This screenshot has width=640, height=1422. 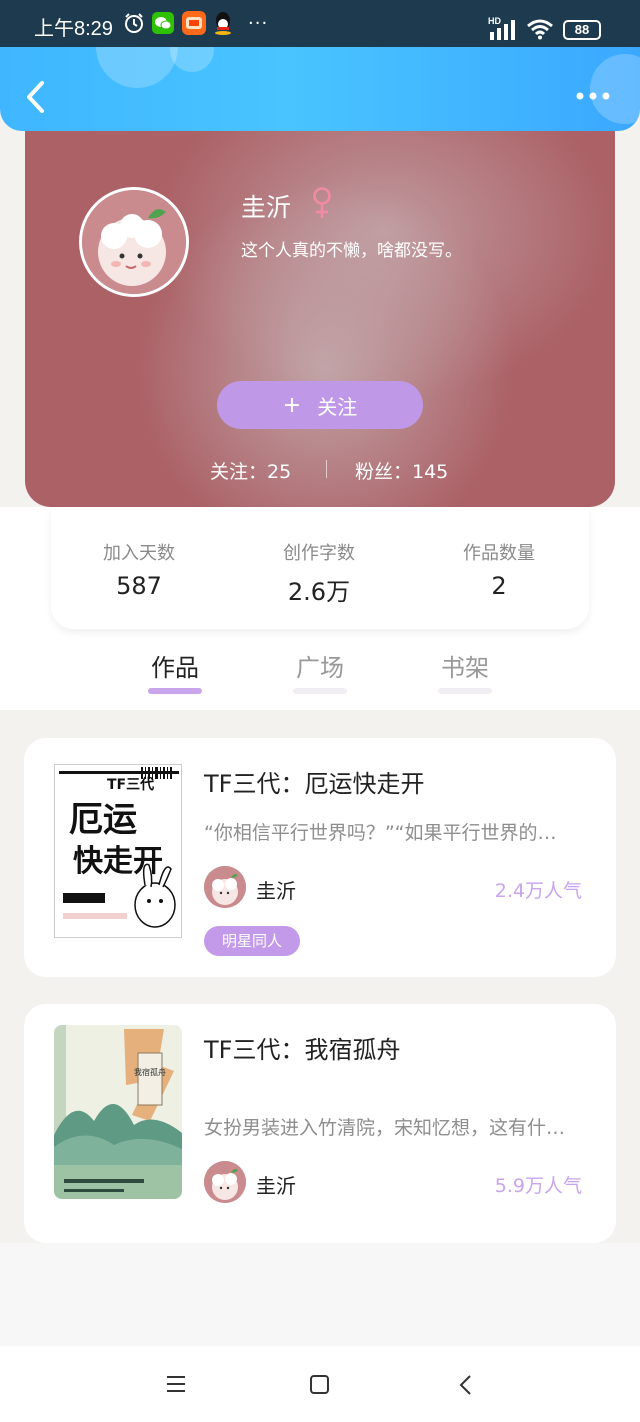 I want to click on battery-level: 88, so click(x=582, y=29).